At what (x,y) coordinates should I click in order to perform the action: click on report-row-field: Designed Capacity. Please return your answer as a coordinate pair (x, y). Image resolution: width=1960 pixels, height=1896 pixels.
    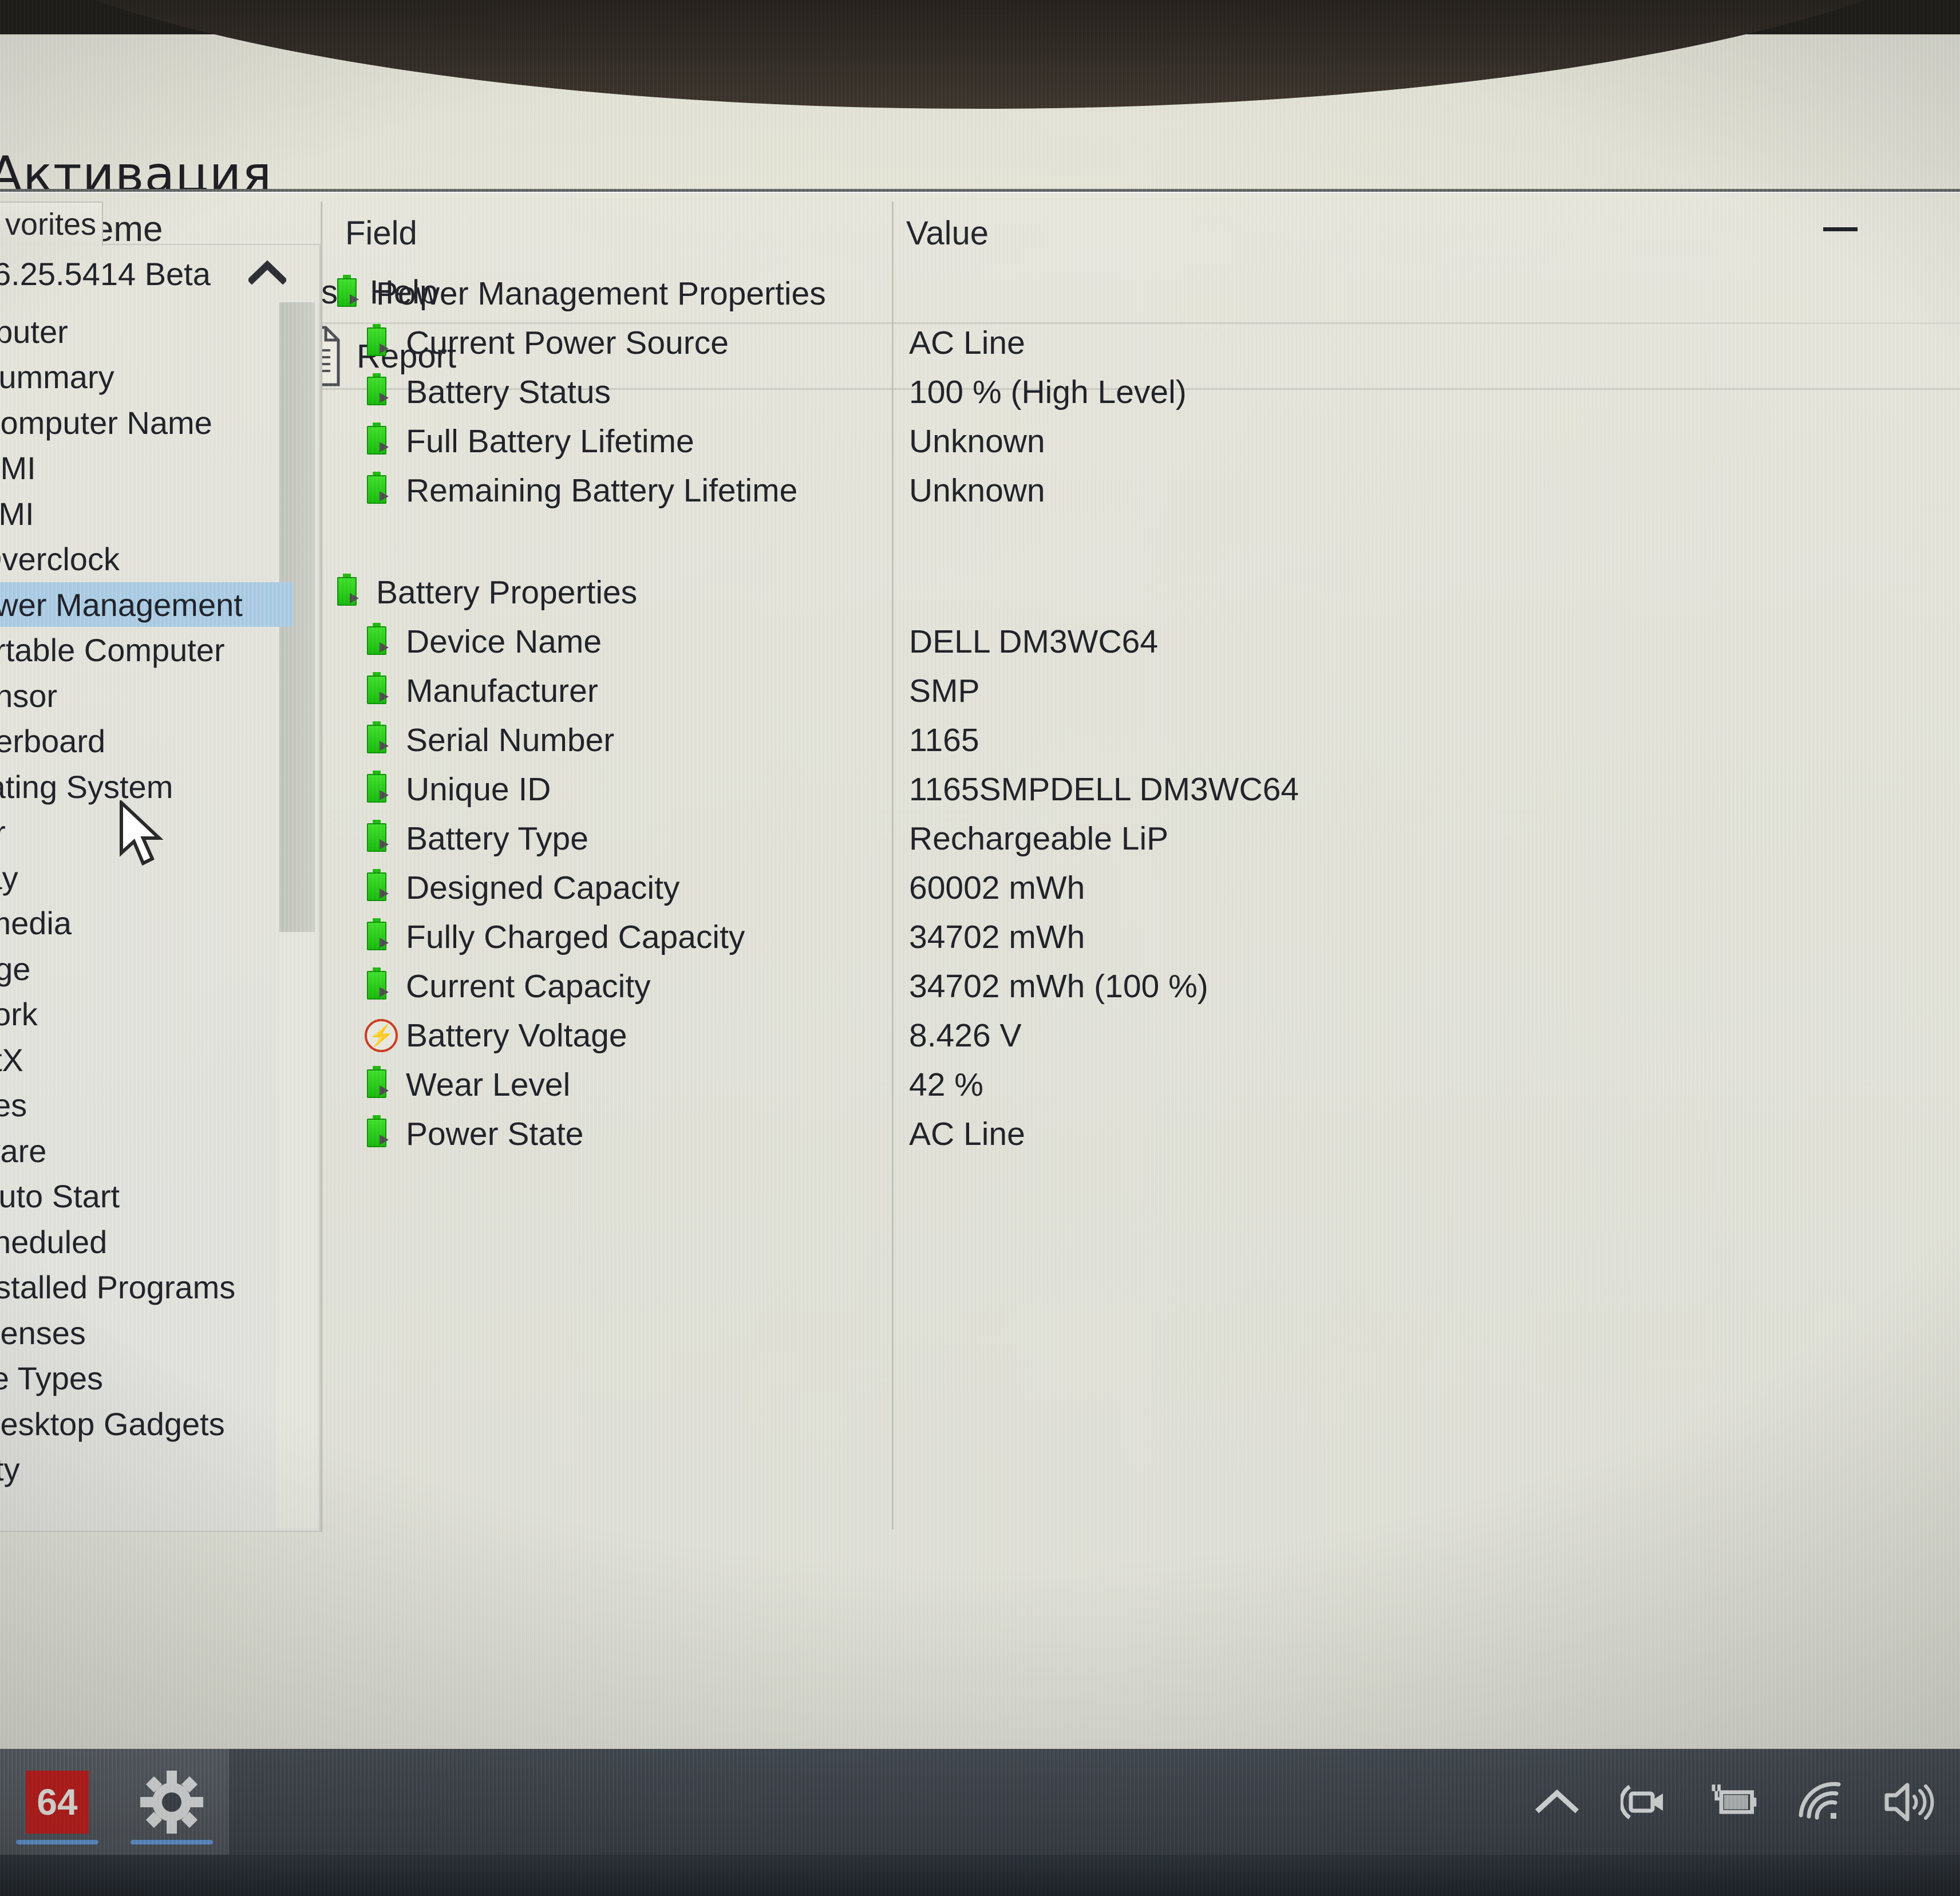
    Looking at the image, I should click on (543, 888).